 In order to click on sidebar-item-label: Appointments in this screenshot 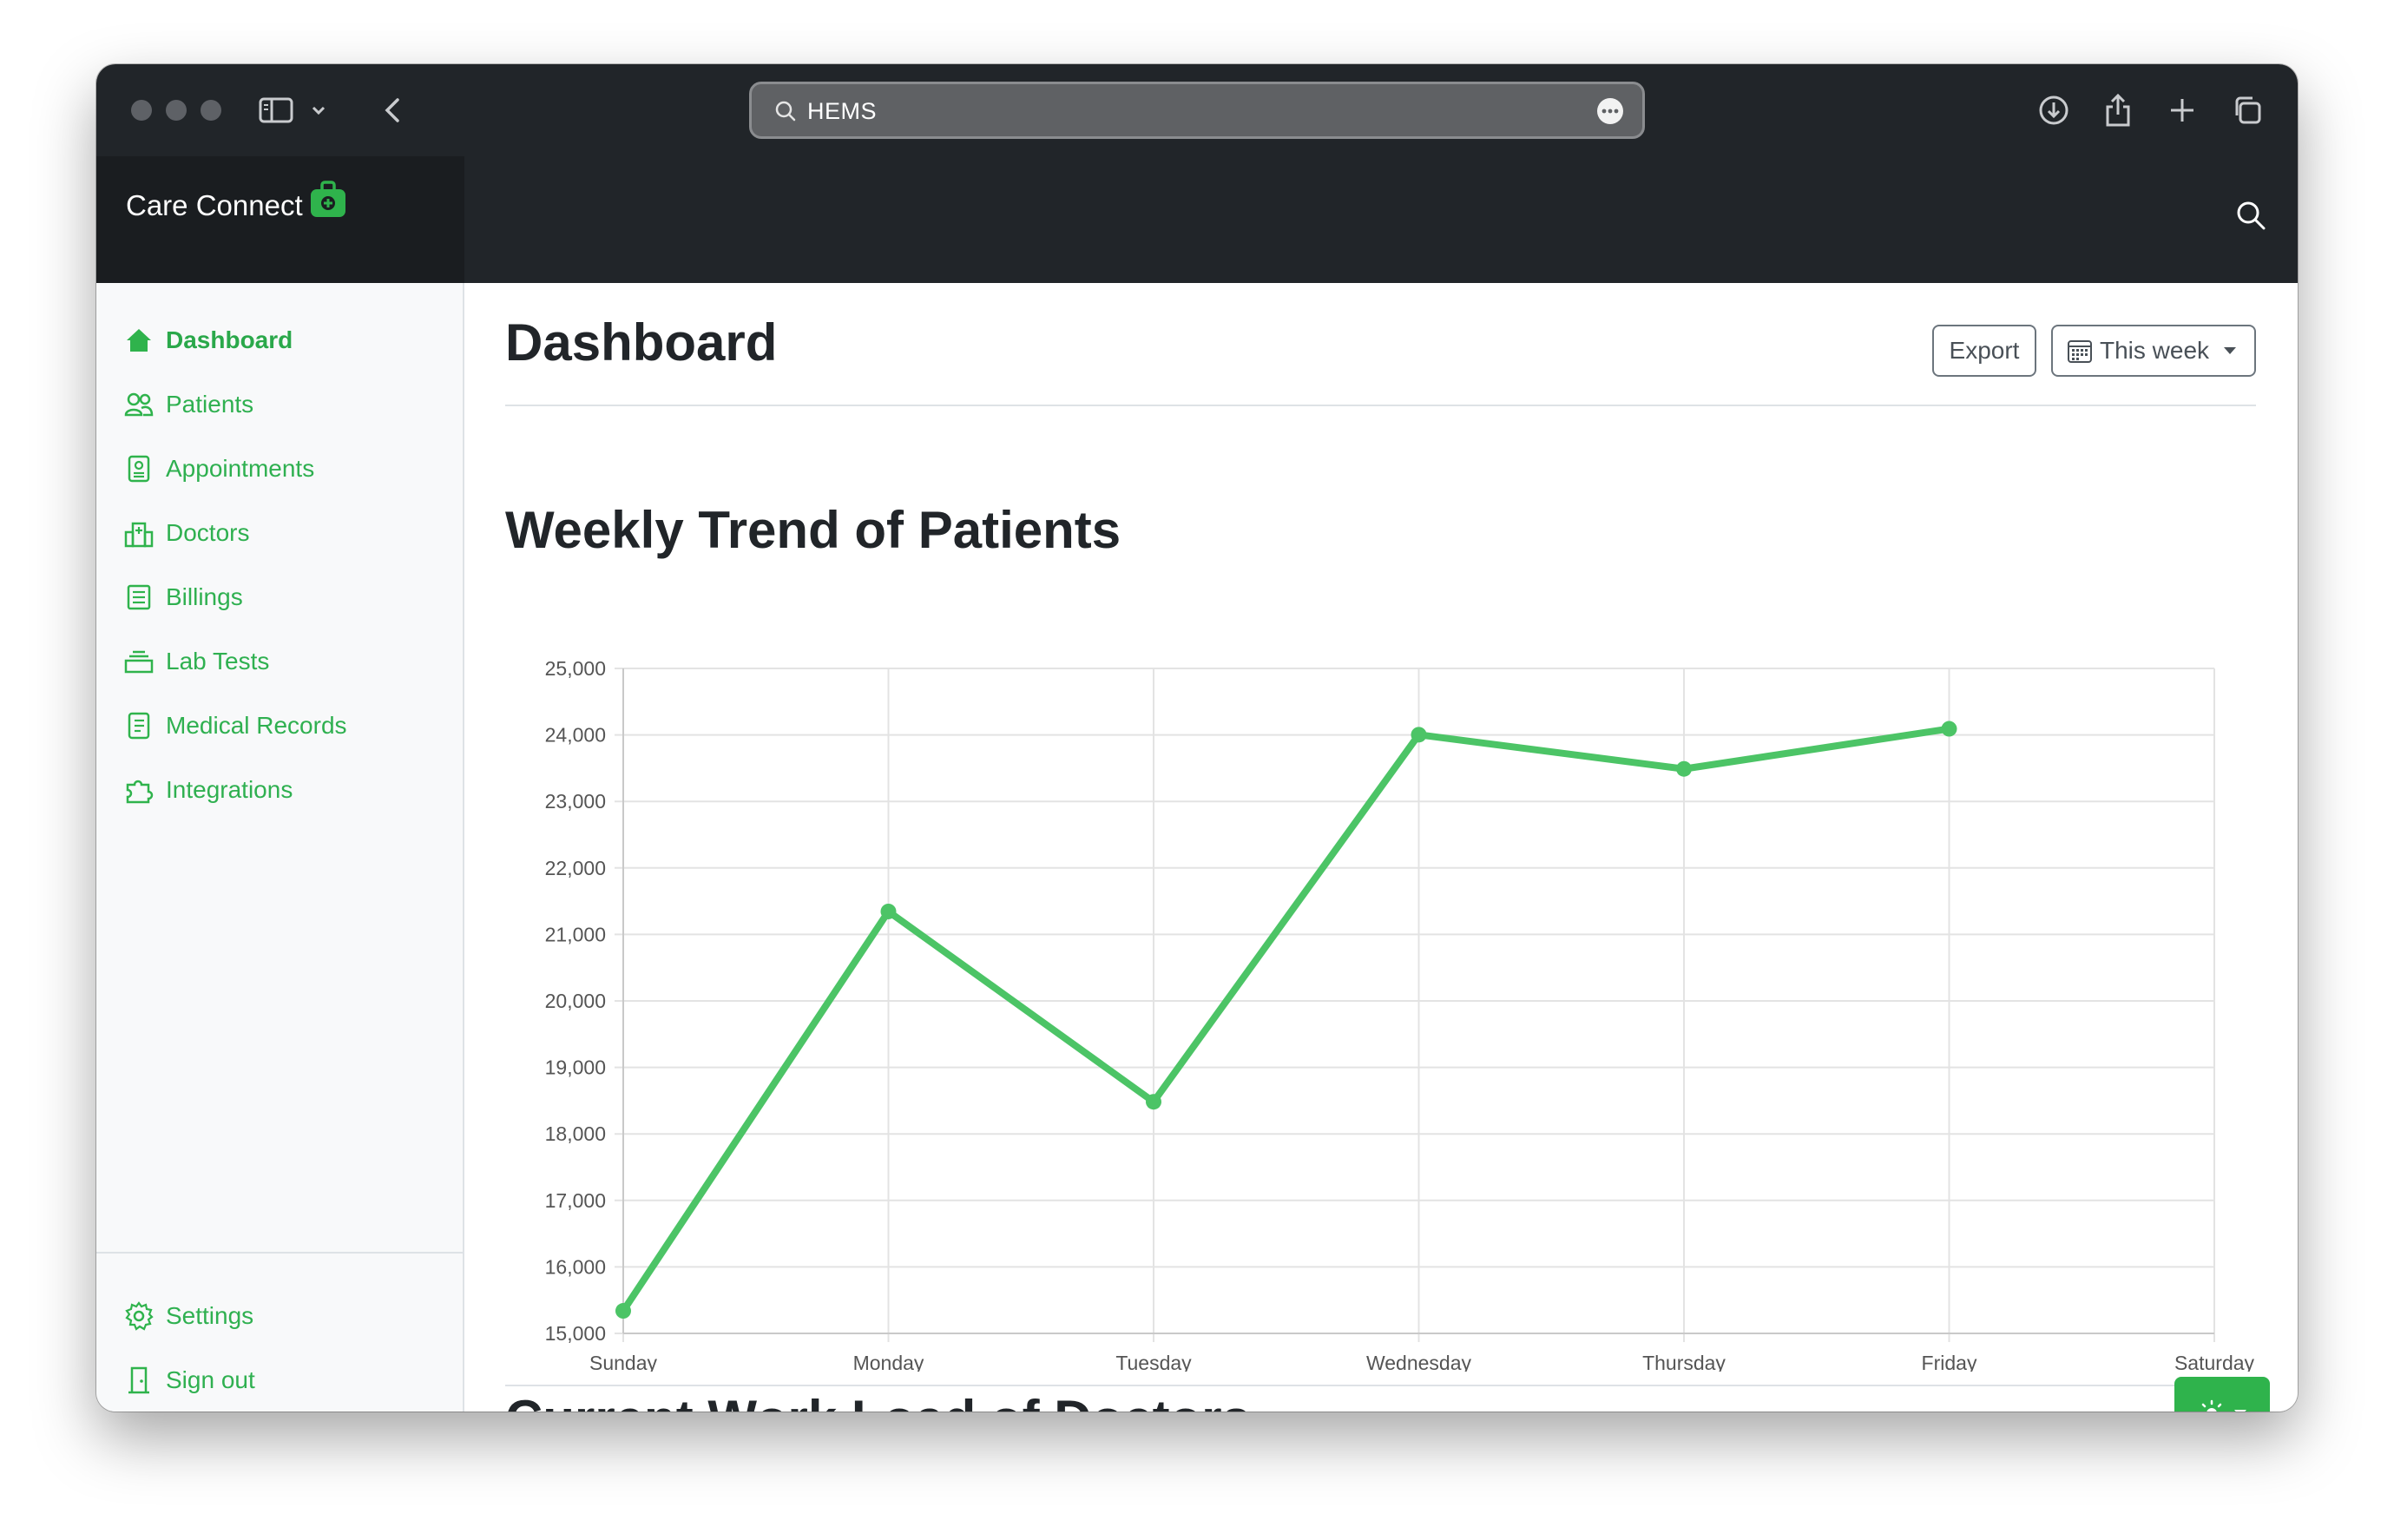, I will do `click(241, 468)`.